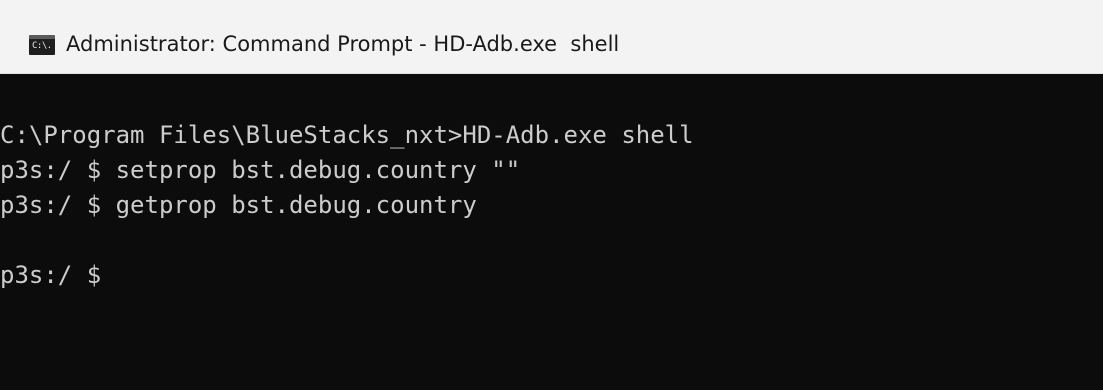 This screenshot has width=1103, height=390. I want to click on command-prompt-icon: C:\., so click(42, 45).